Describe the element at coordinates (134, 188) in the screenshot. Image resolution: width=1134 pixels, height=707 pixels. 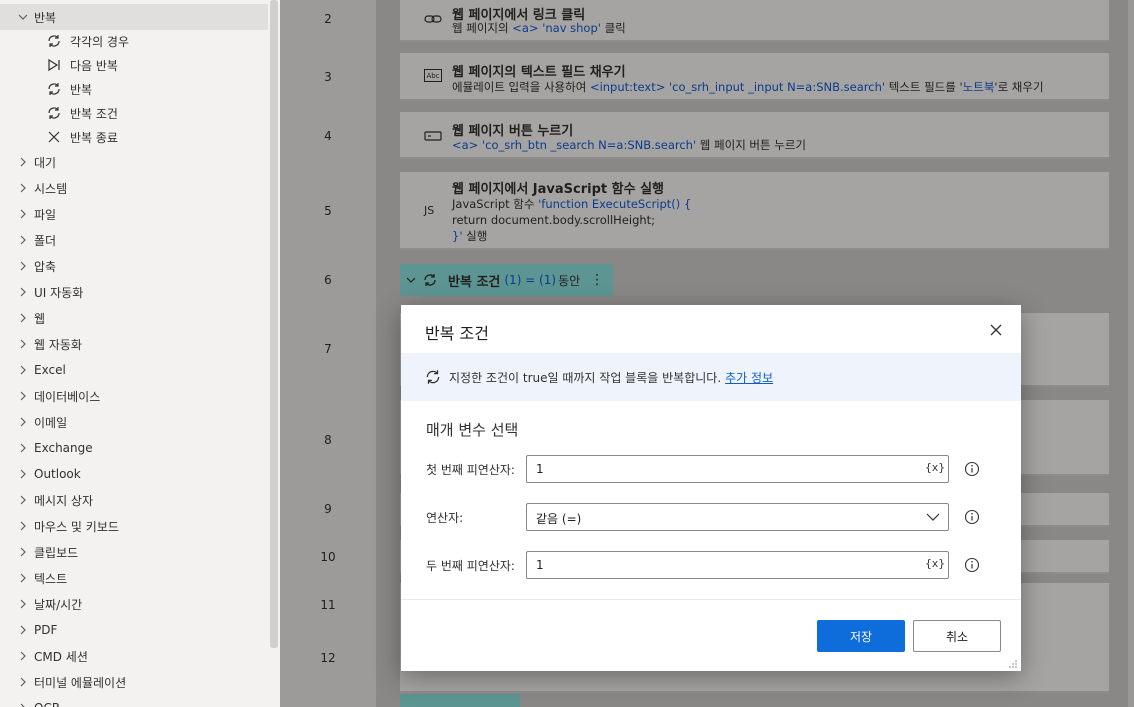
I see `group-2: 시스템` at that location.